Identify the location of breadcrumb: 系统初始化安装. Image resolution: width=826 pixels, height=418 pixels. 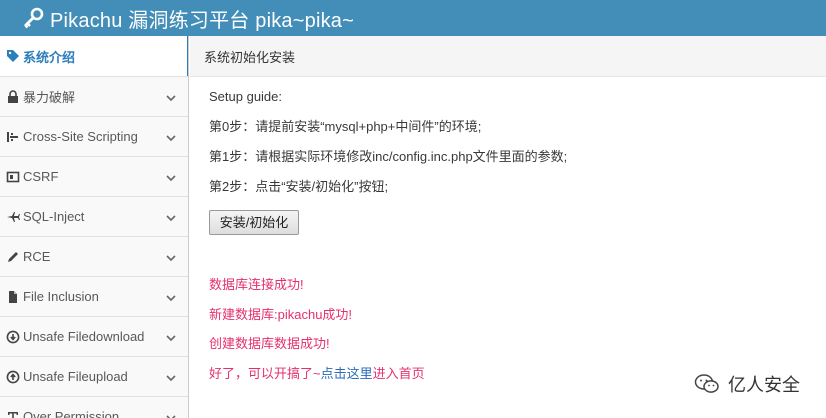
(508, 56).